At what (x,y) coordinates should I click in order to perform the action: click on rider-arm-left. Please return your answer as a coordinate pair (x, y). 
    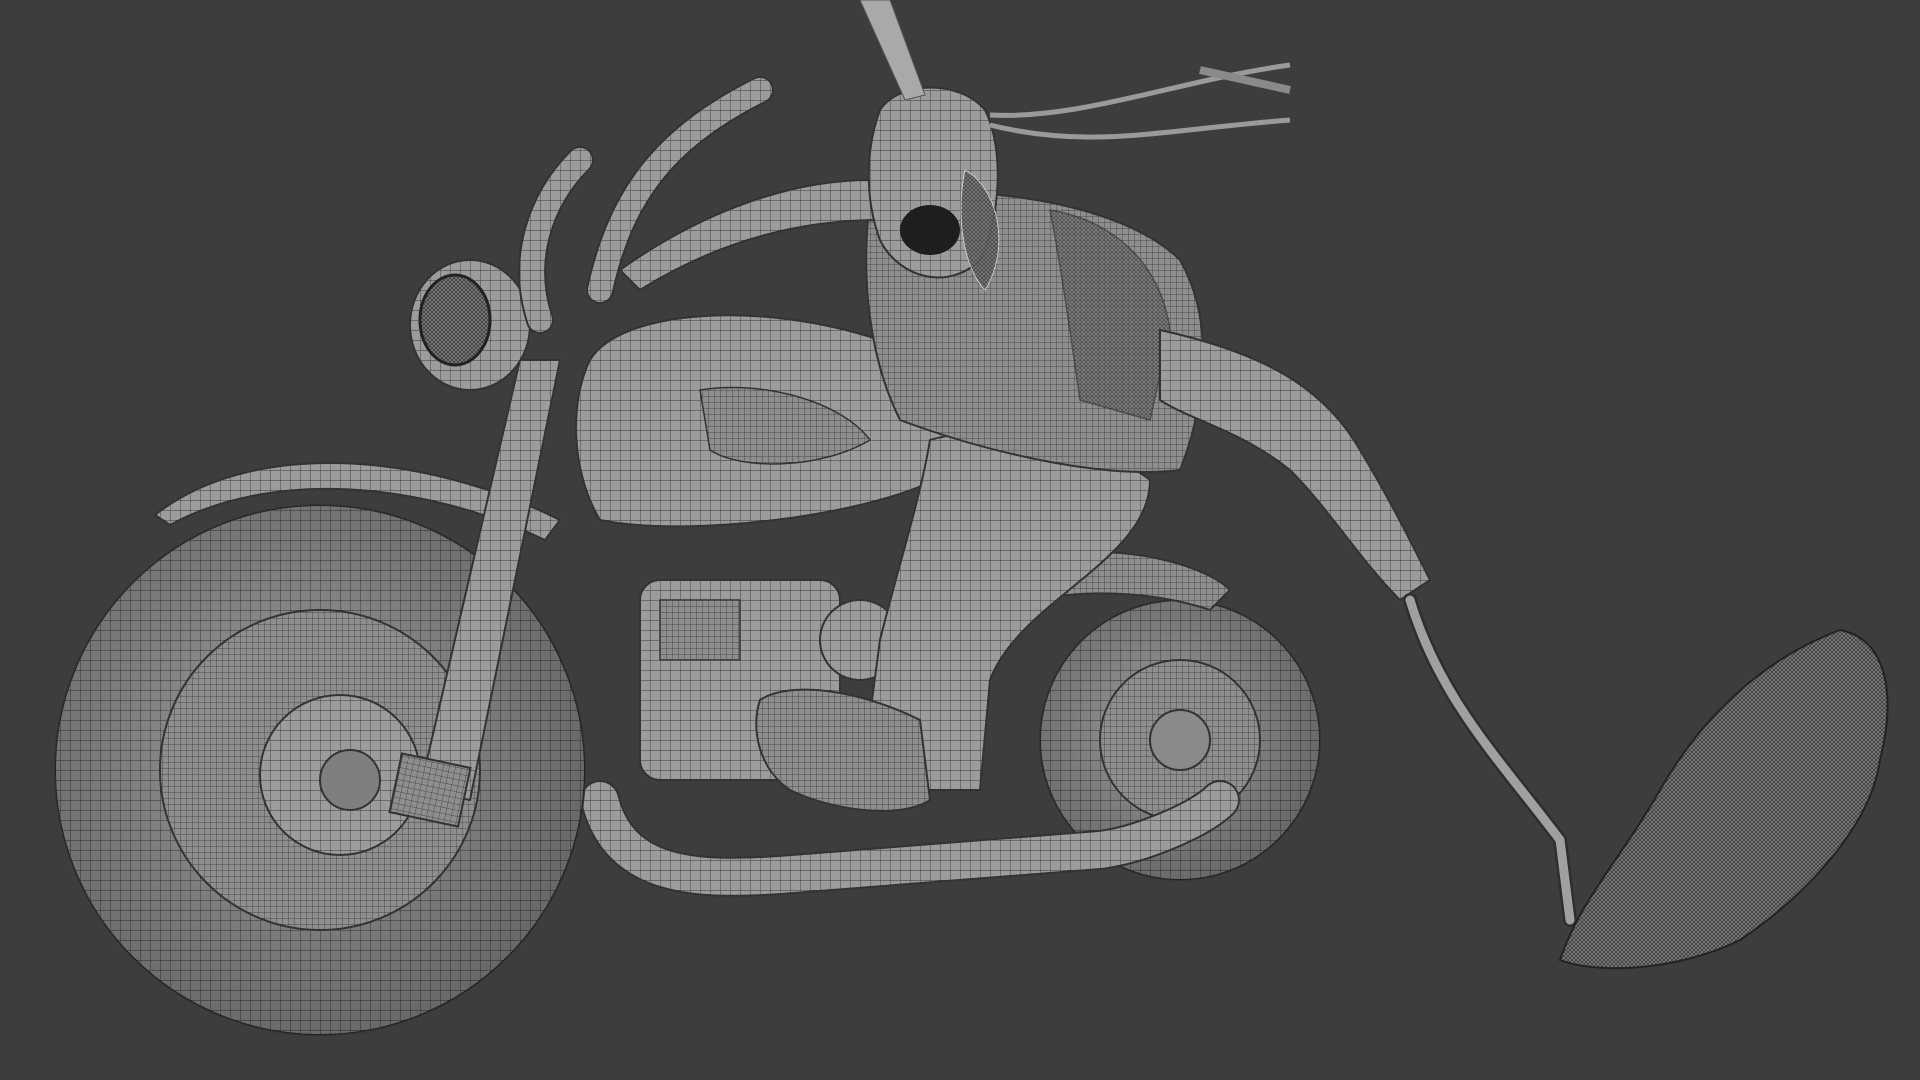
    Looking at the image, I should click on (750, 235).